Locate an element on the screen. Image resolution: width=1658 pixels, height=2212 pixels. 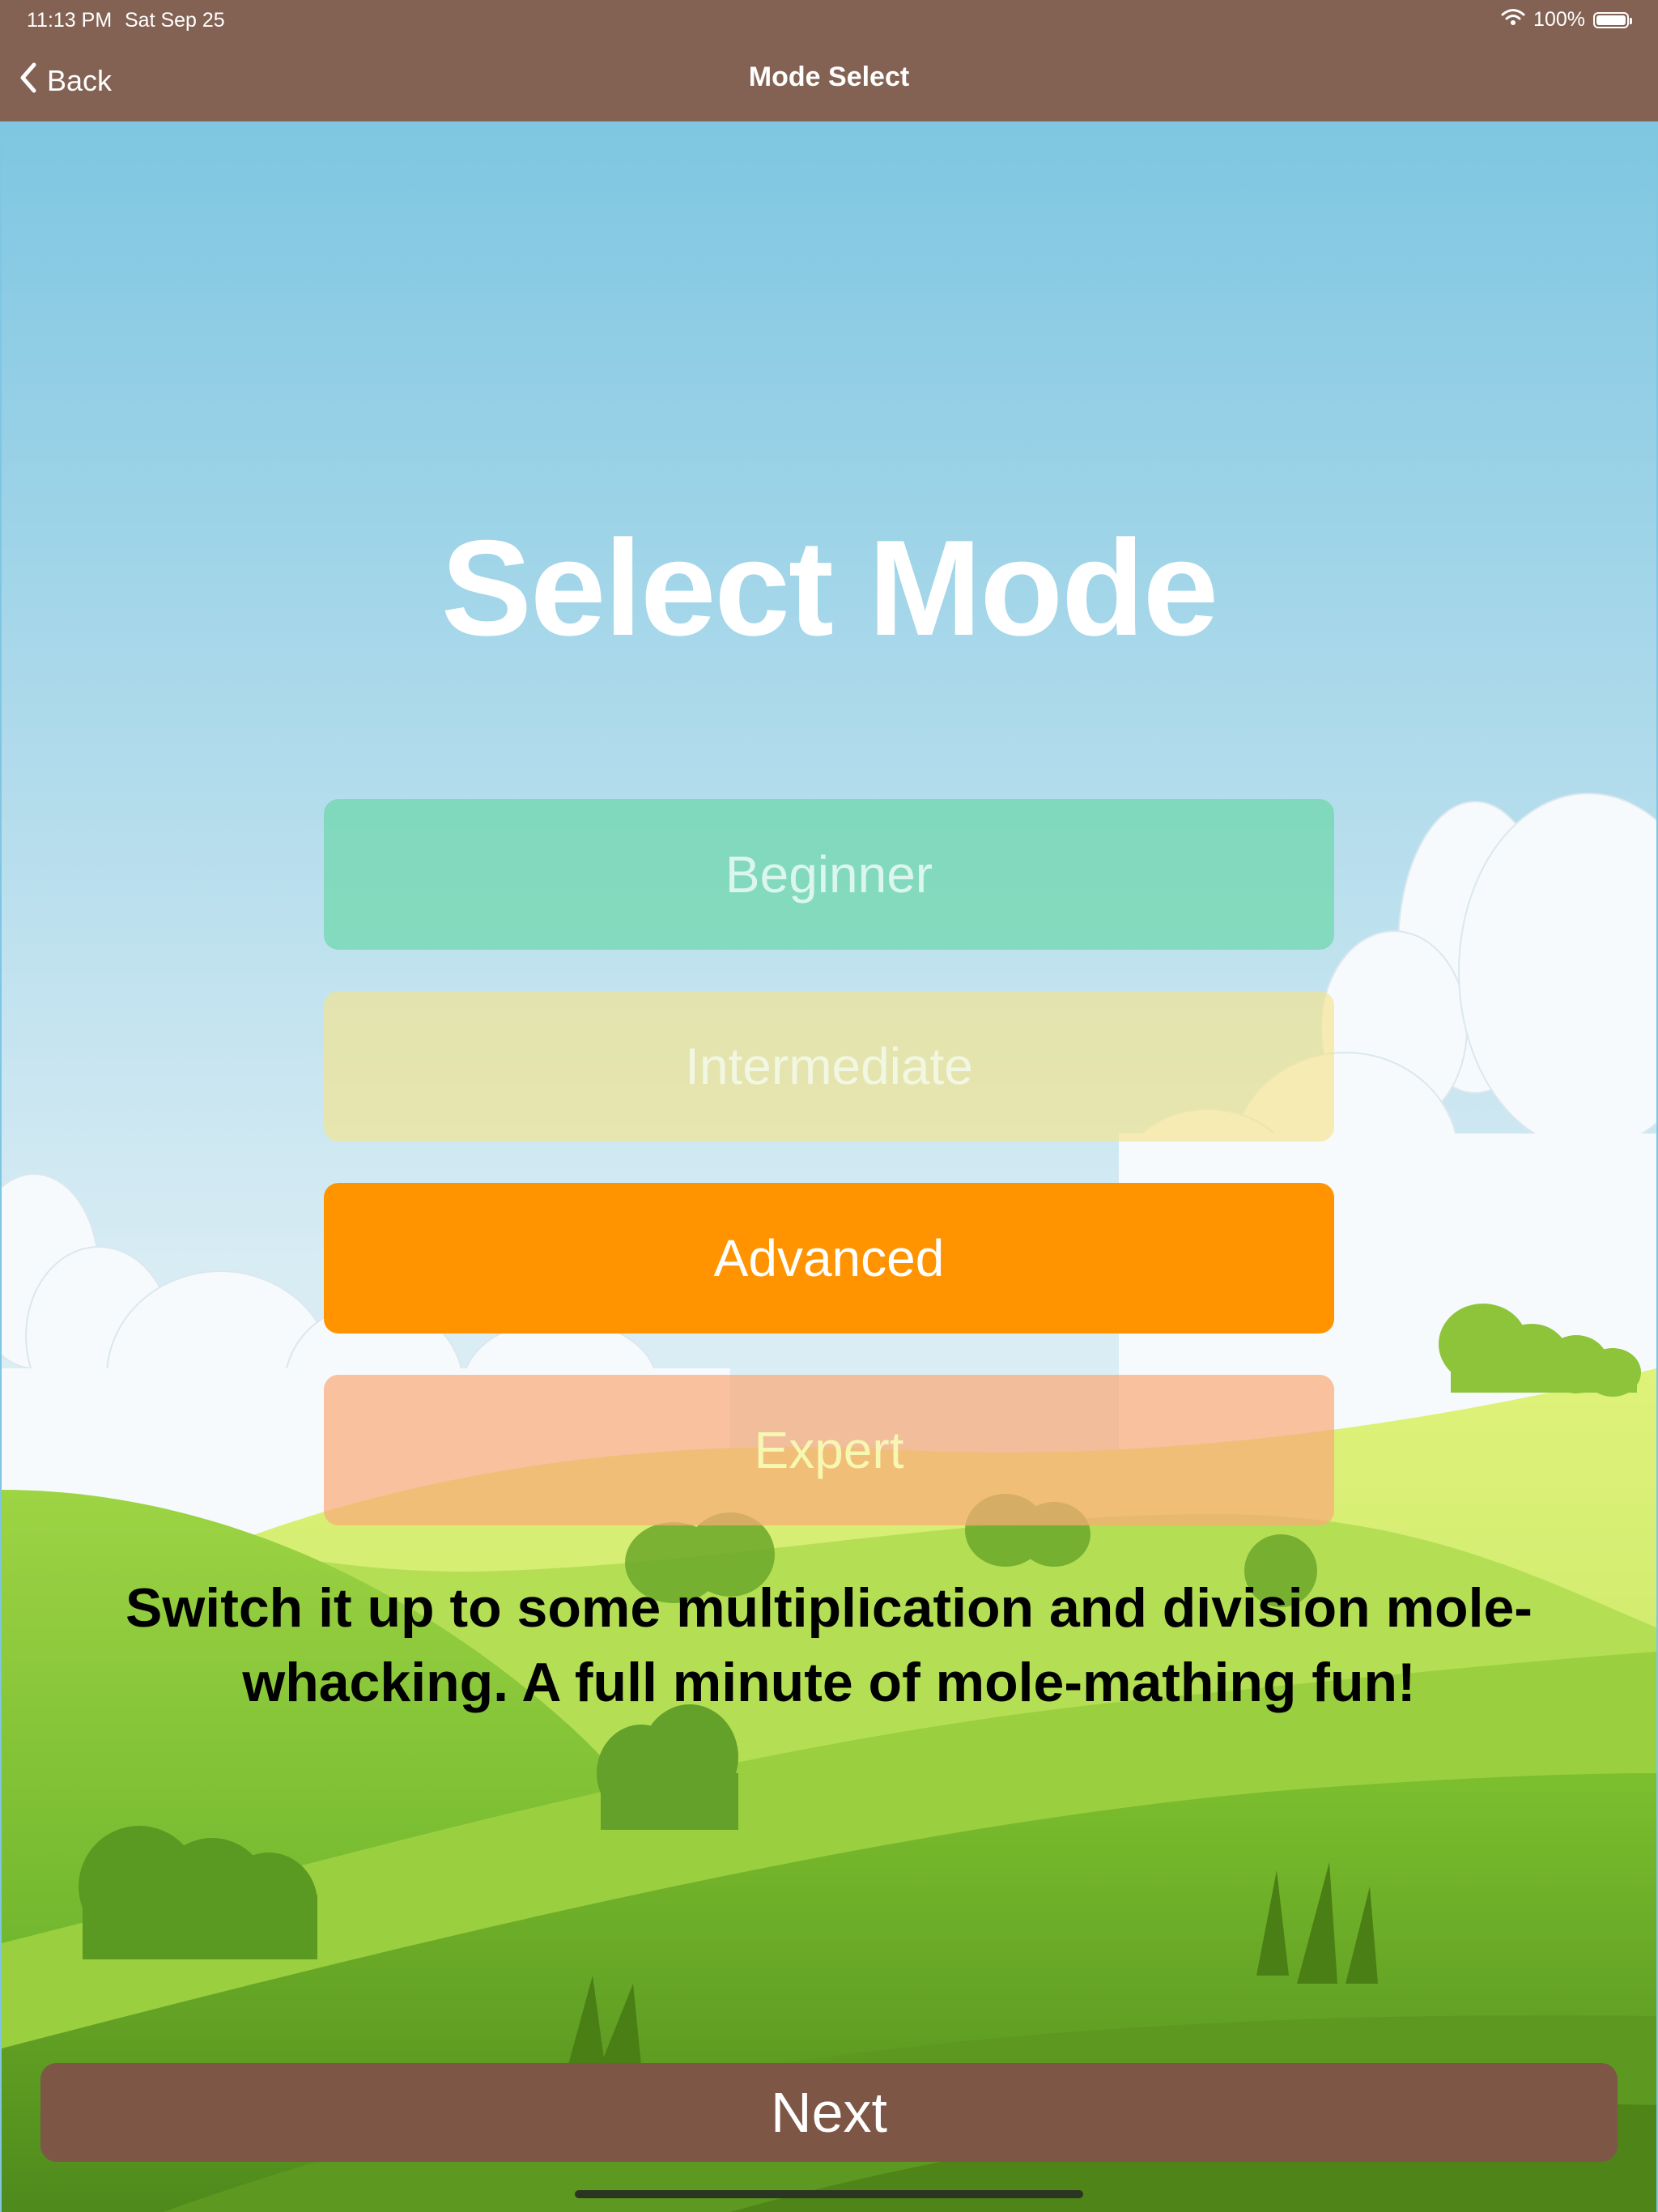
mode-button-expert: Expert is located at coordinates (829, 1450).